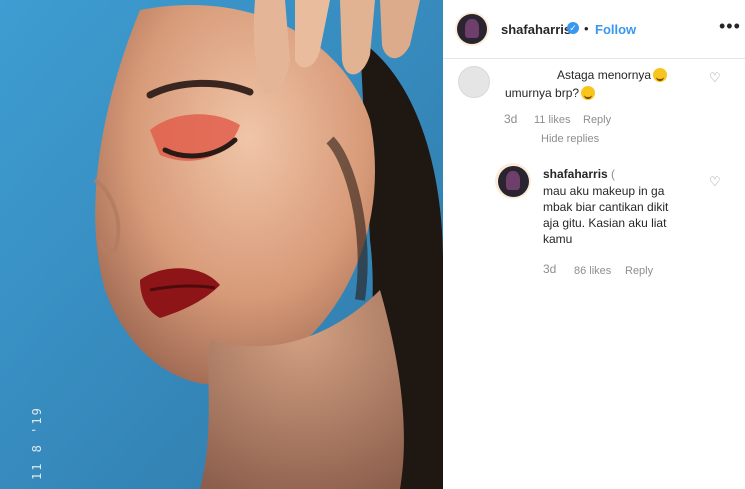  Describe the element at coordinates (472, 29) in the screenshot. I see `avatar` at that location.